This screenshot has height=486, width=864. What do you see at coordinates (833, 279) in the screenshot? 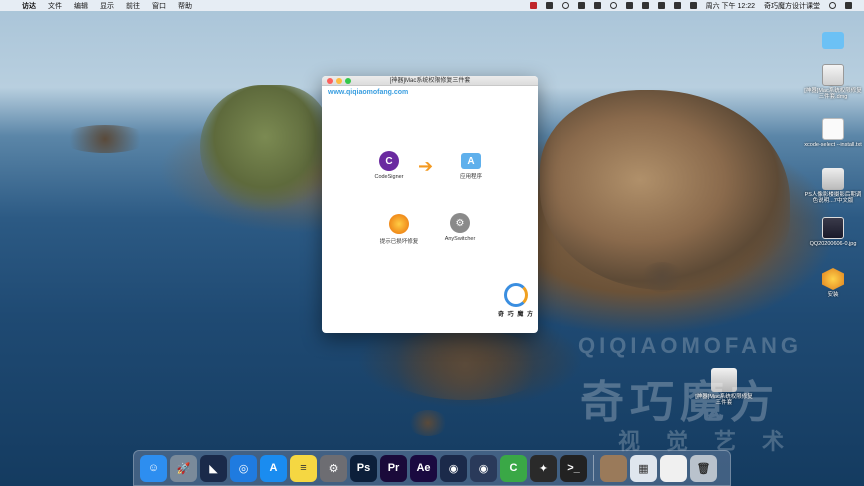
I see `installer-icon` at bounding box center [833, 279].